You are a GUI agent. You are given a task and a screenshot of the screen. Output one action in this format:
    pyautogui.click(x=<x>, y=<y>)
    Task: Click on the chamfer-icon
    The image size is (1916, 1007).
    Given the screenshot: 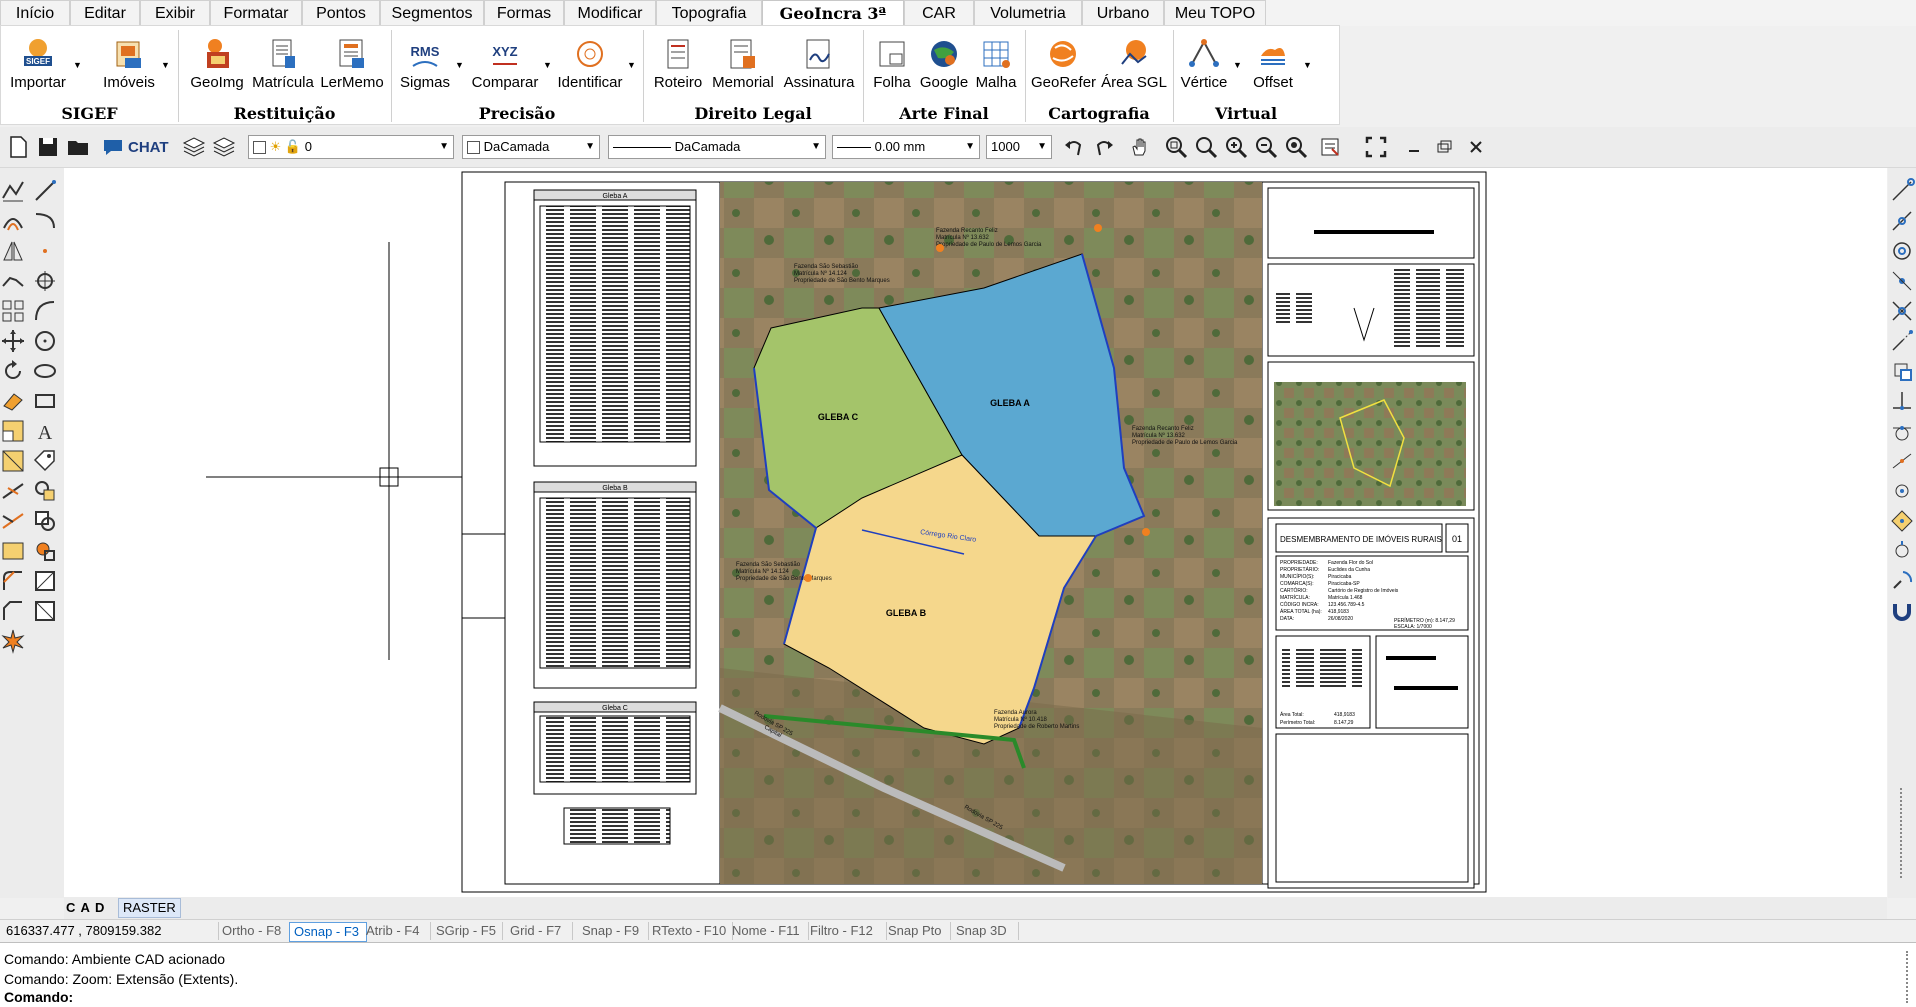 What is the action you would take?
    pyautogui.click(x=13, y=611)
    